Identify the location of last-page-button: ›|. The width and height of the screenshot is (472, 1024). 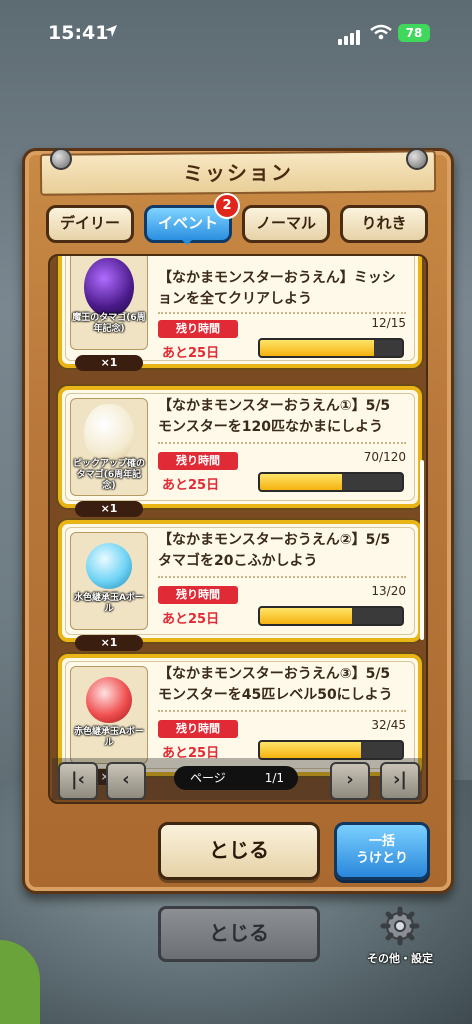
(400, 781).